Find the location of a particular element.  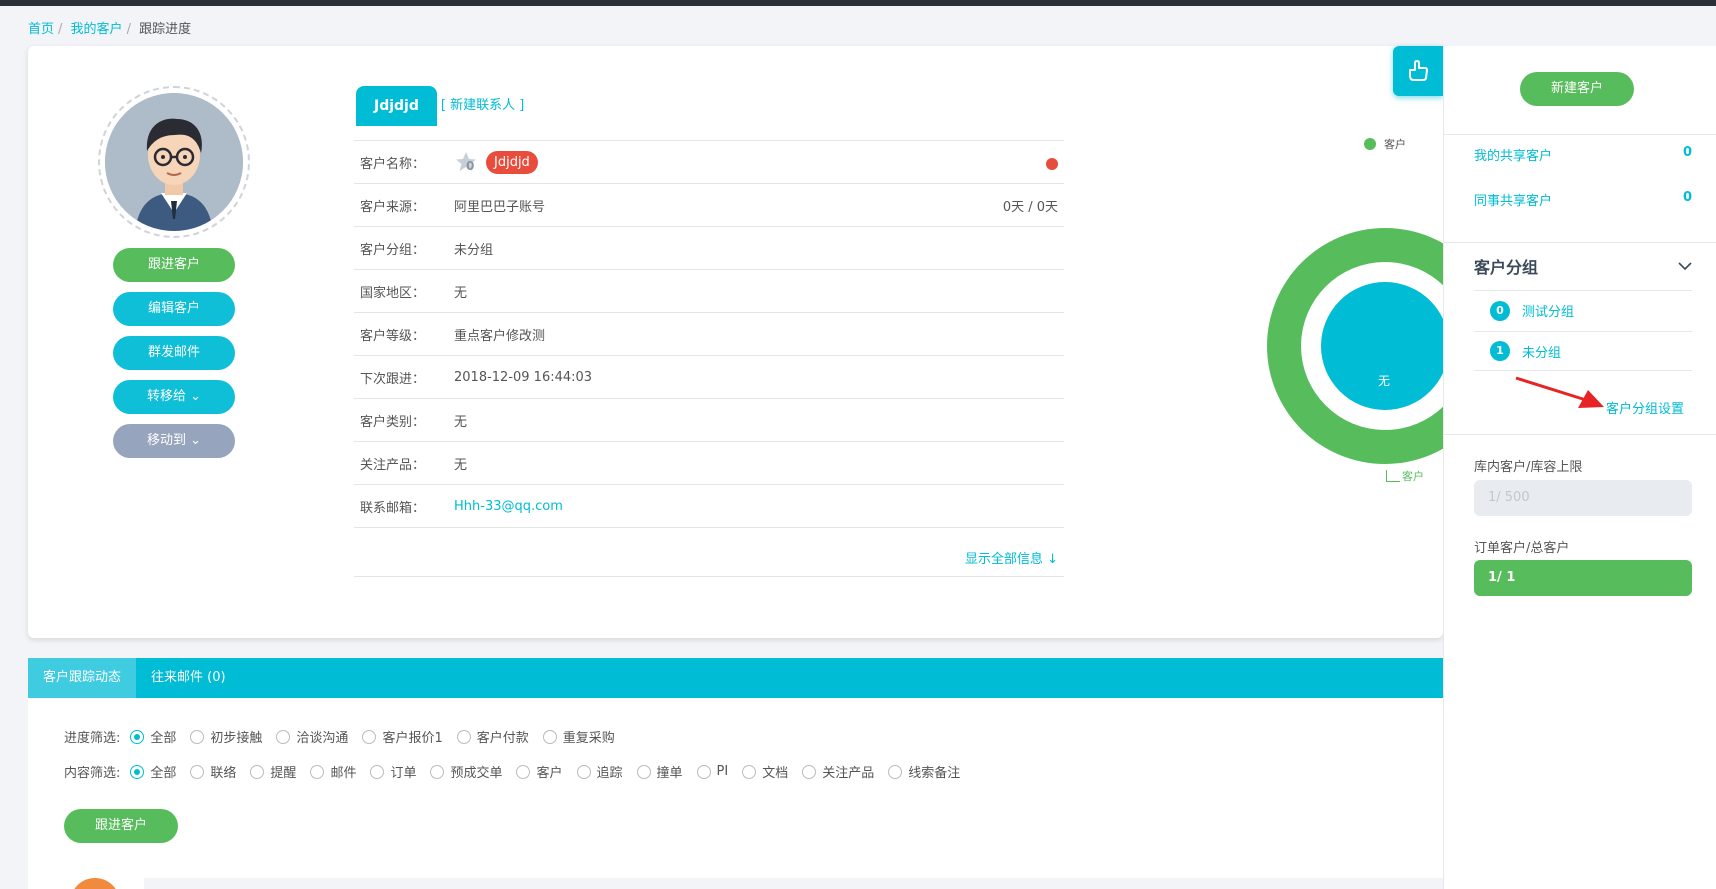

content-option: 邮件 is located at coordinates (333, 771).